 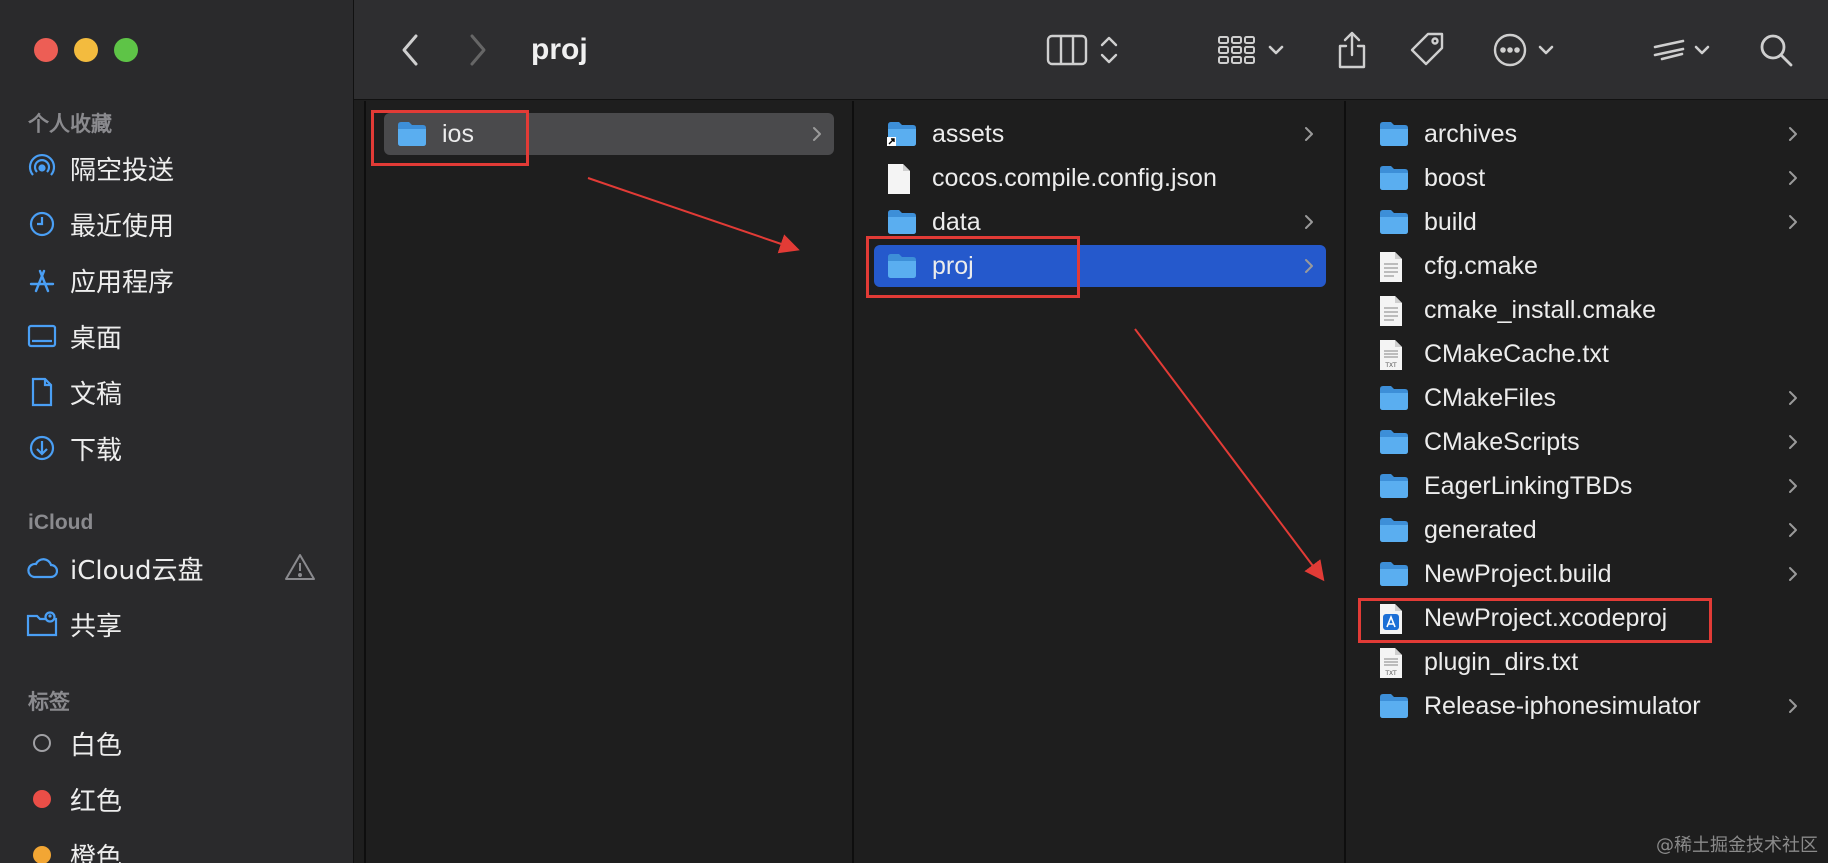 I want to click on file-row-release-iphonesimulator: Release-iphonesimulator, so click(x=1588, y=706).